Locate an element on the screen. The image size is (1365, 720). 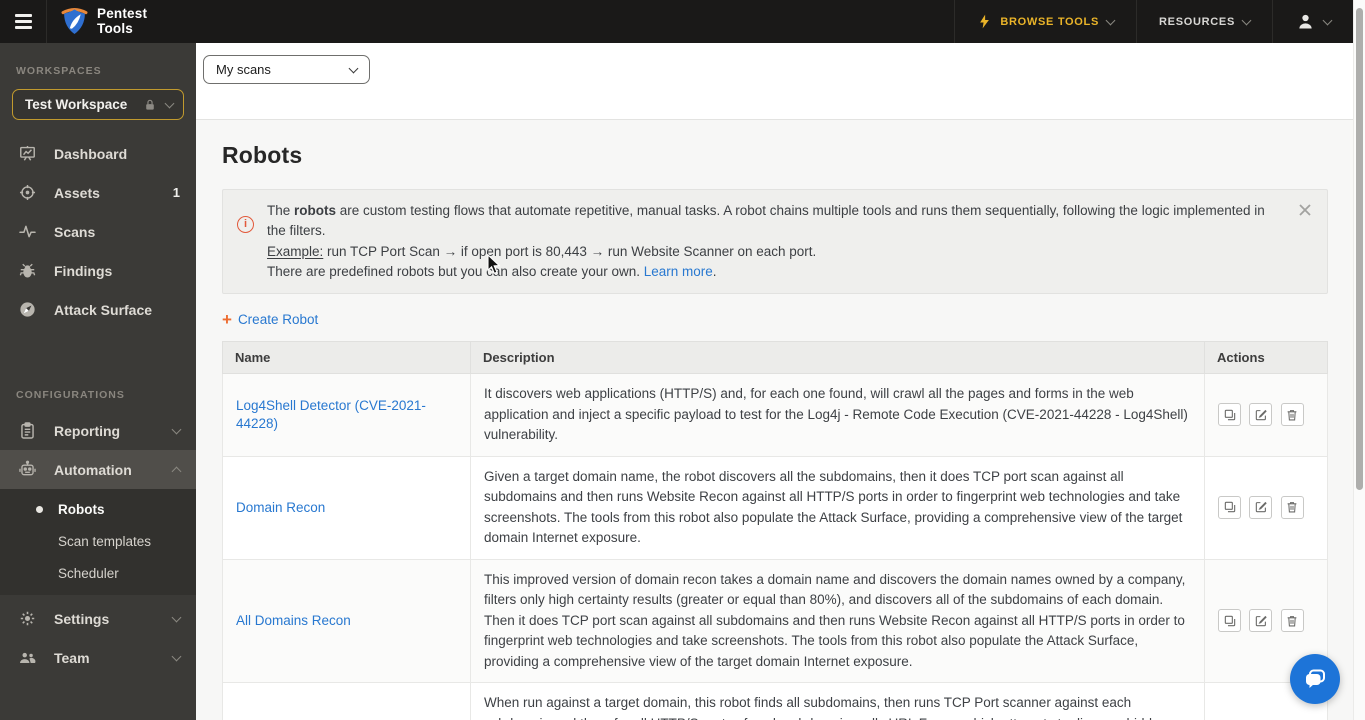
sidebar-item-reporting: Reporting is located at coordinates (98, 430).